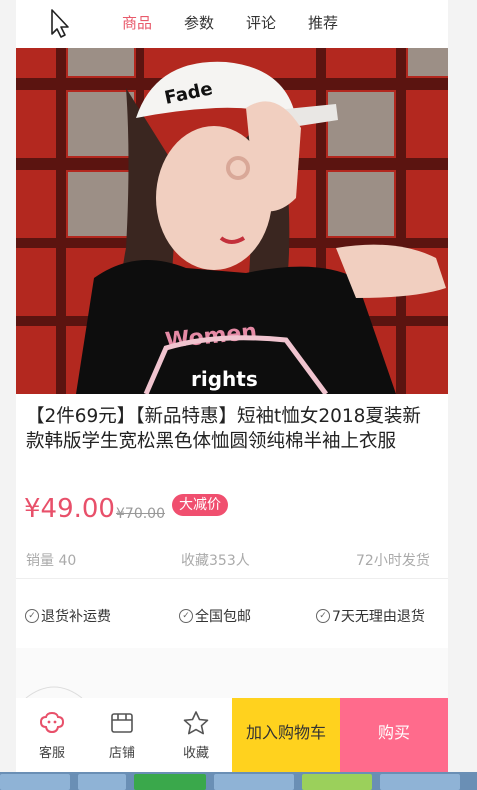  Describe the element at coordinates (69, 509) in the screenshot. I see `product-price: ¥49.00` at that location.